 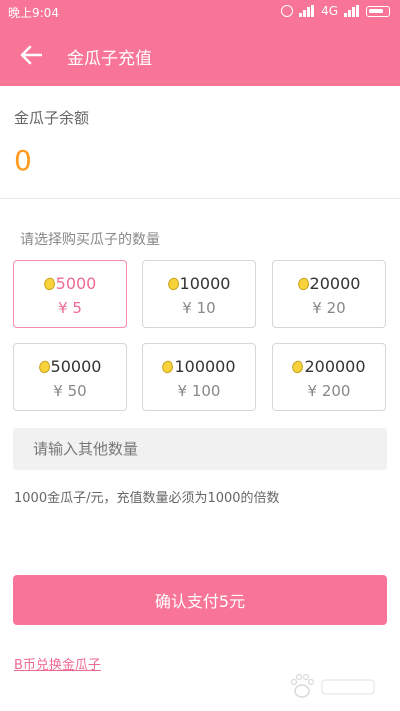 I want to click on other-amount-input, so click(x=200, y=449).